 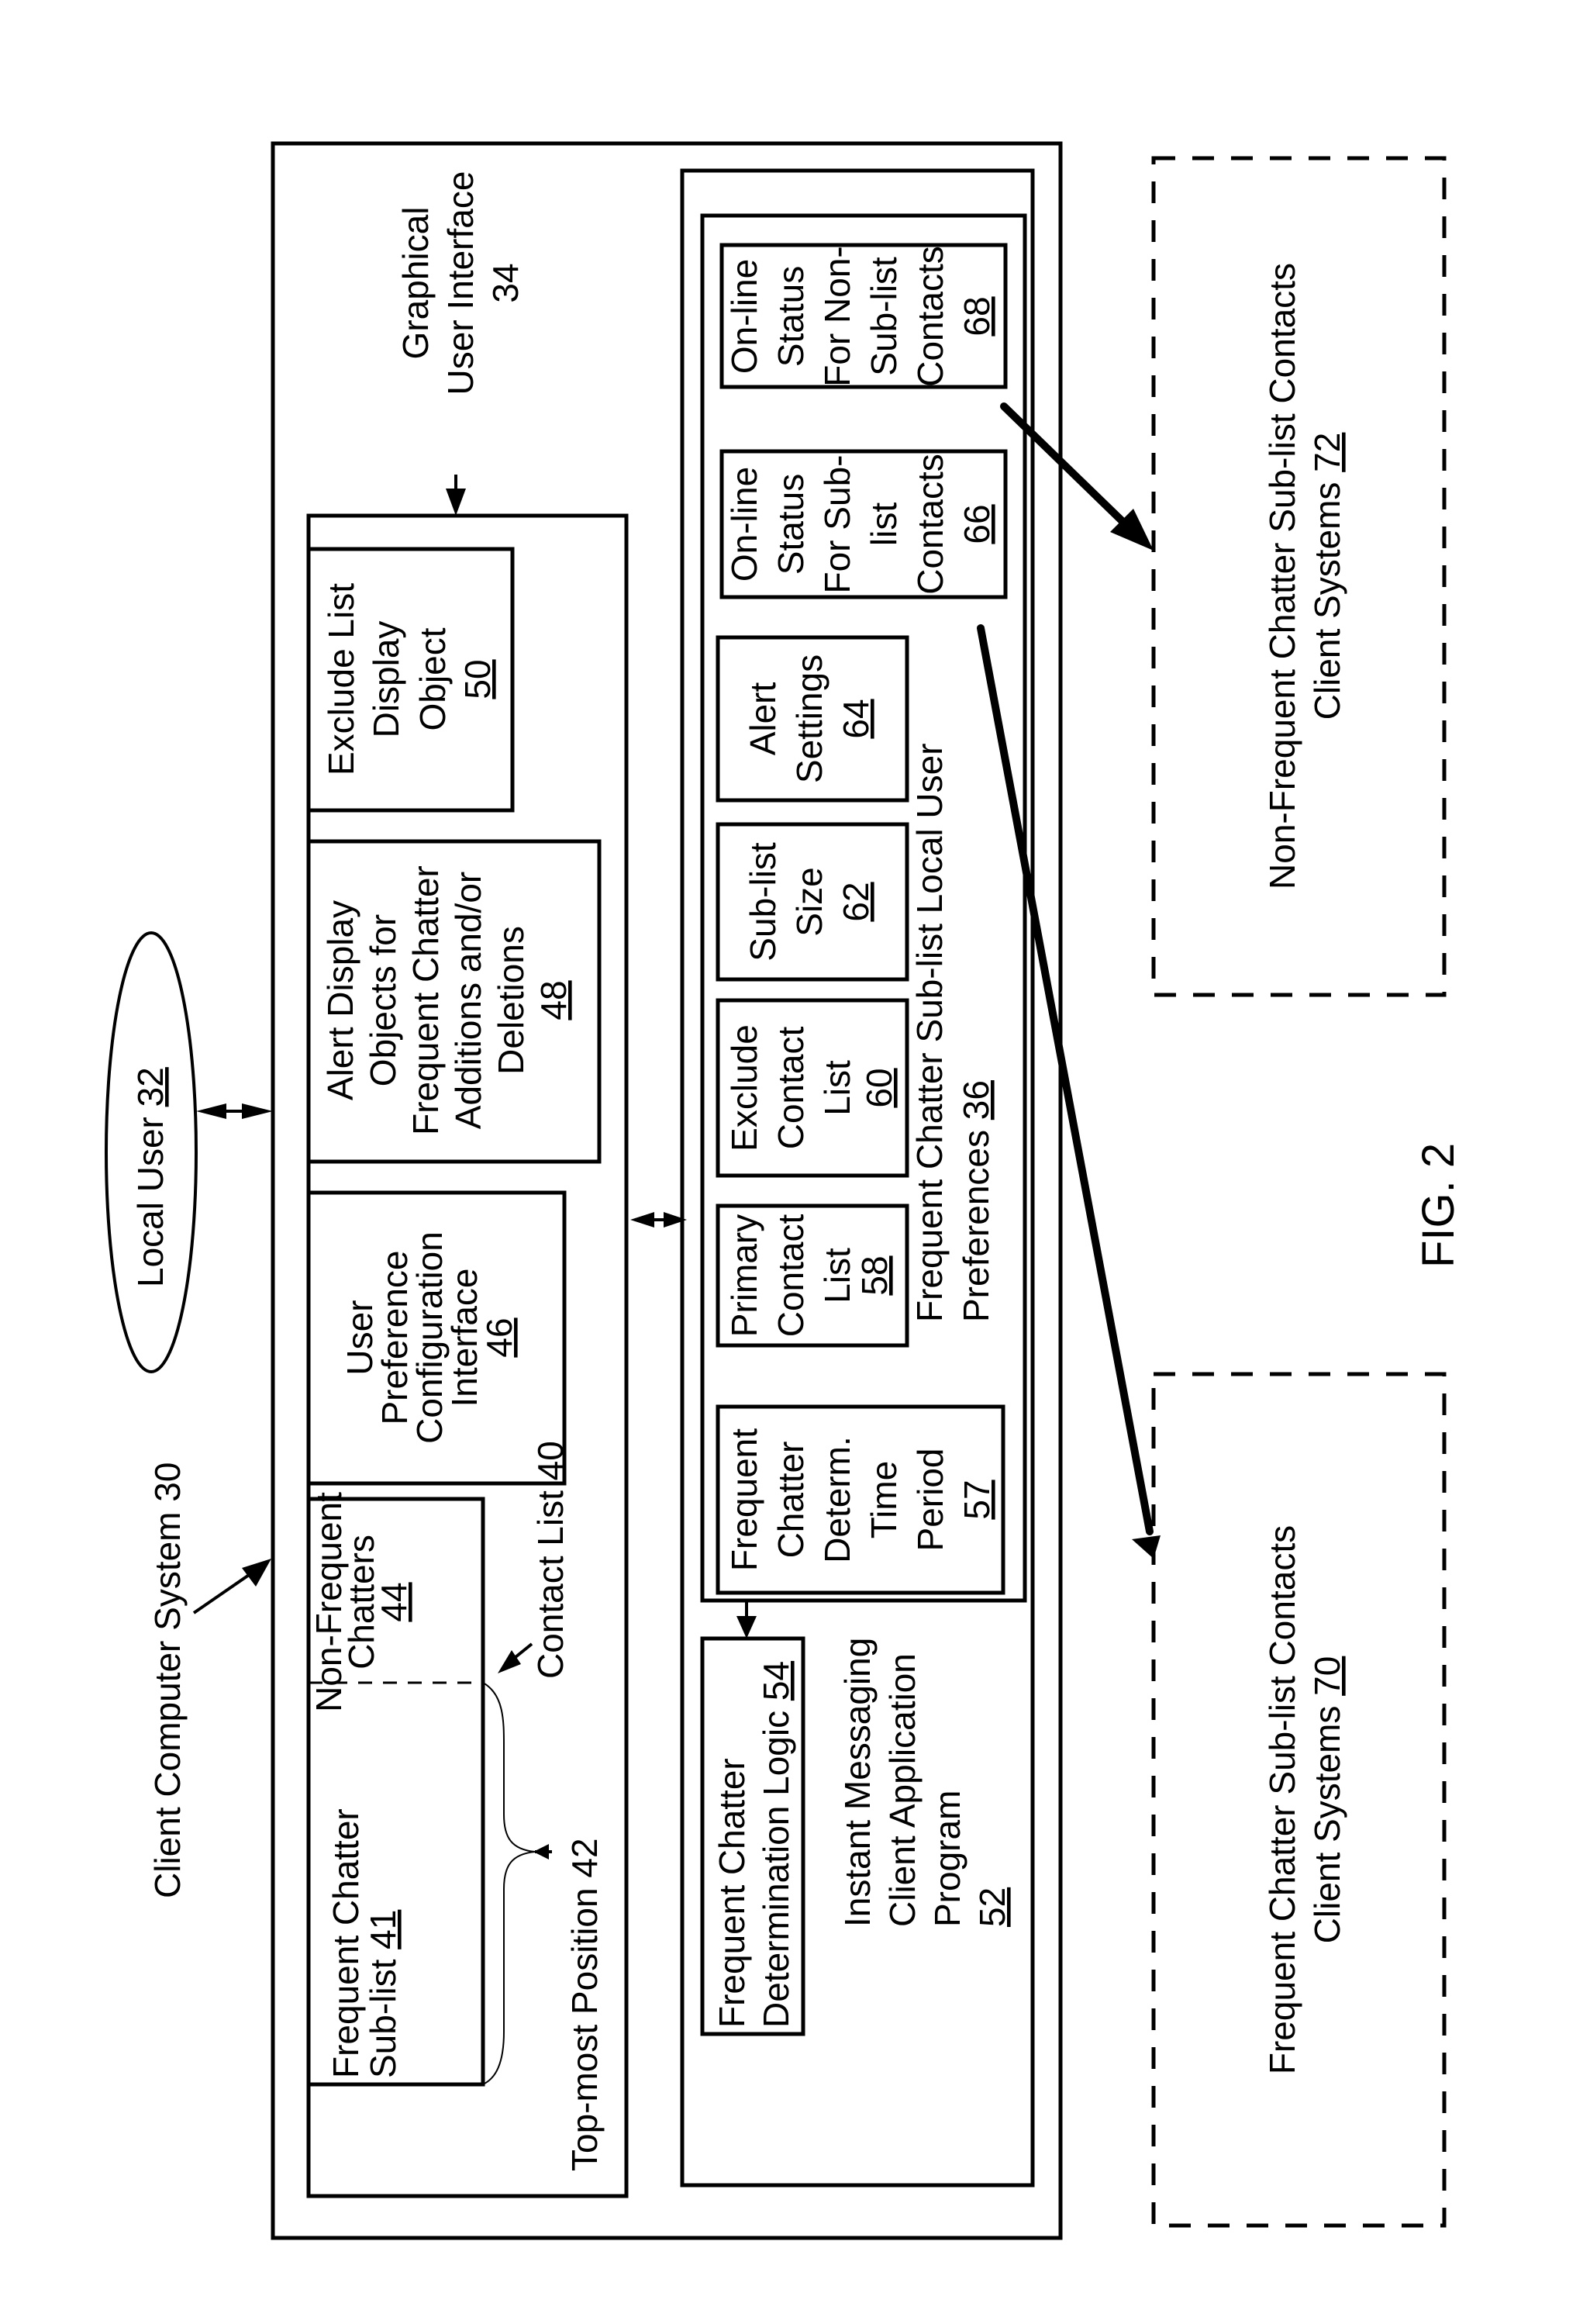 I want to click on svg-text: 50, so click(x=477, y=679).